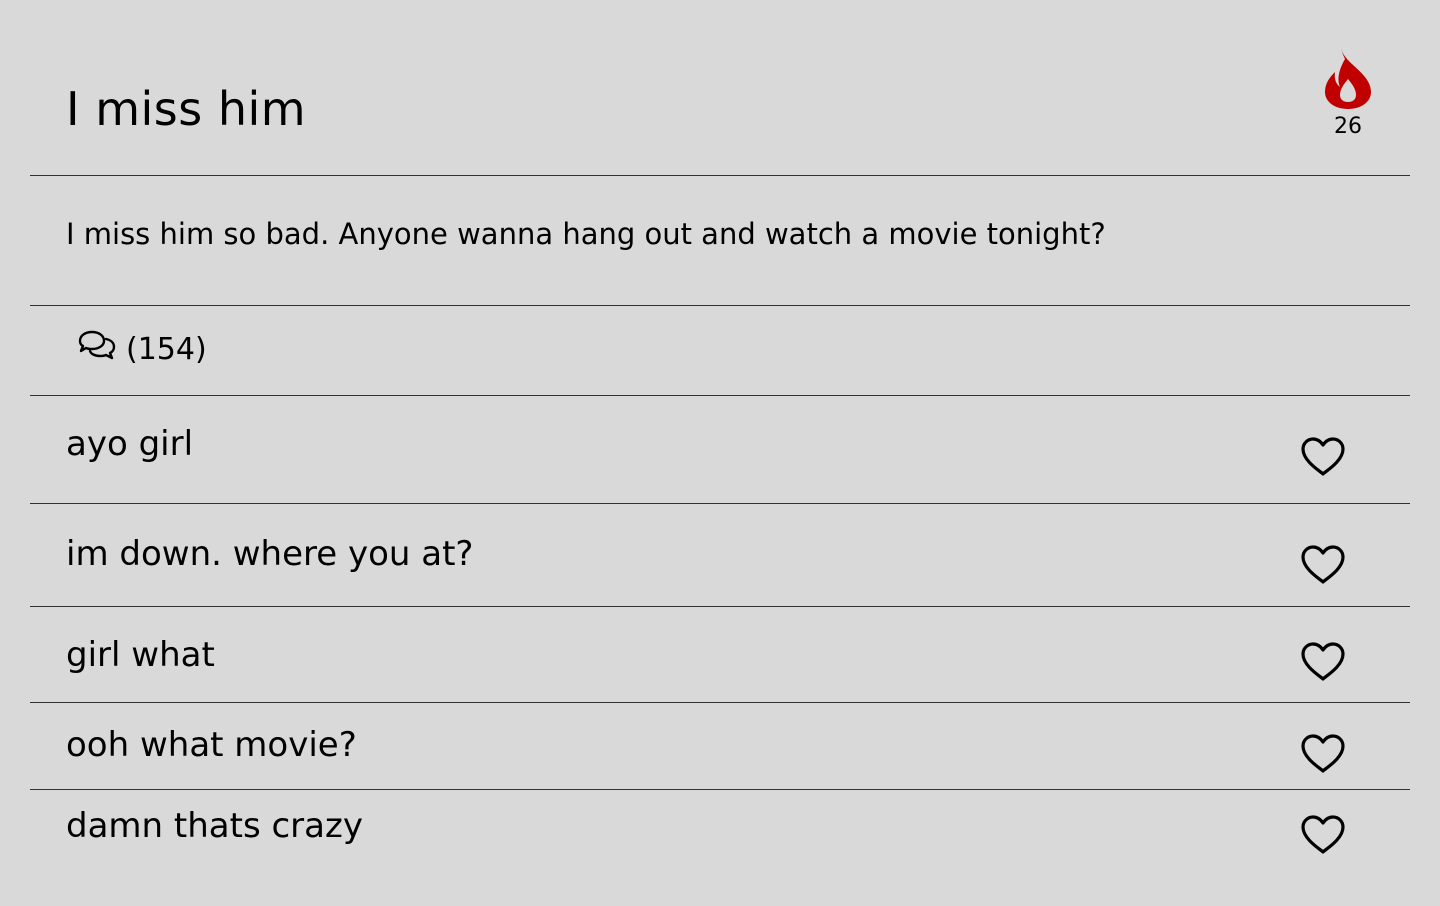  I want to click on comments-summary: (154), so click(720, 351).